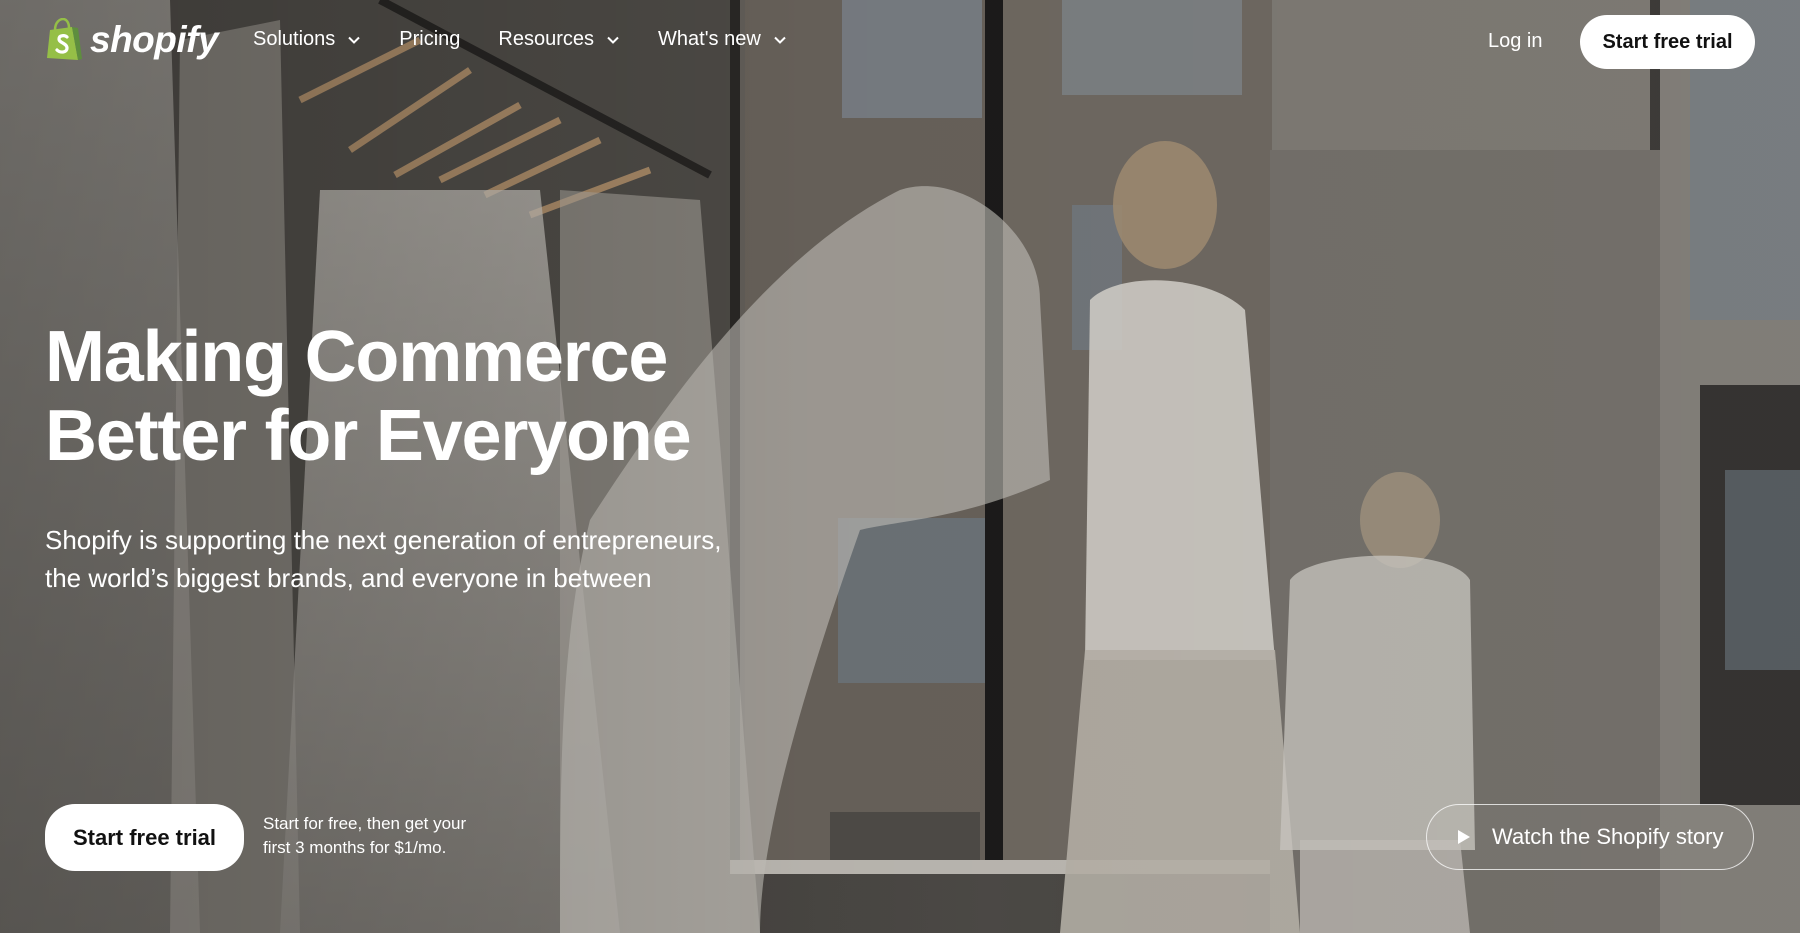 This screenshot has width=1800, height=933. What do you see at coordinates (64, 39) in the screenshot?
I see `shopping-bag-icon` at bounding box center [64, 39].